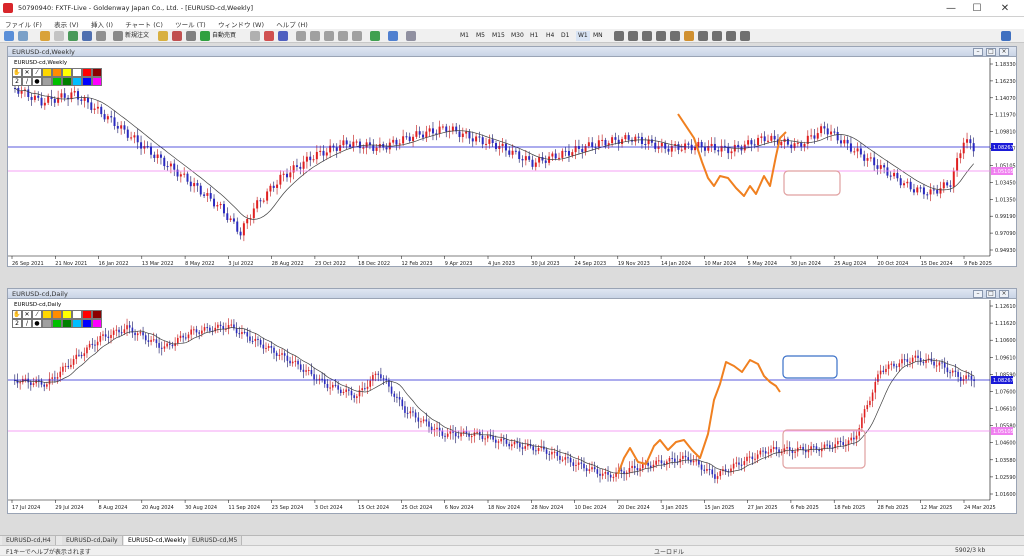 The width and height of the screenshot is (1024, 556). Describe the element at coordinates (1006, 36) in the screenshot. I see `search-icon` at that location.